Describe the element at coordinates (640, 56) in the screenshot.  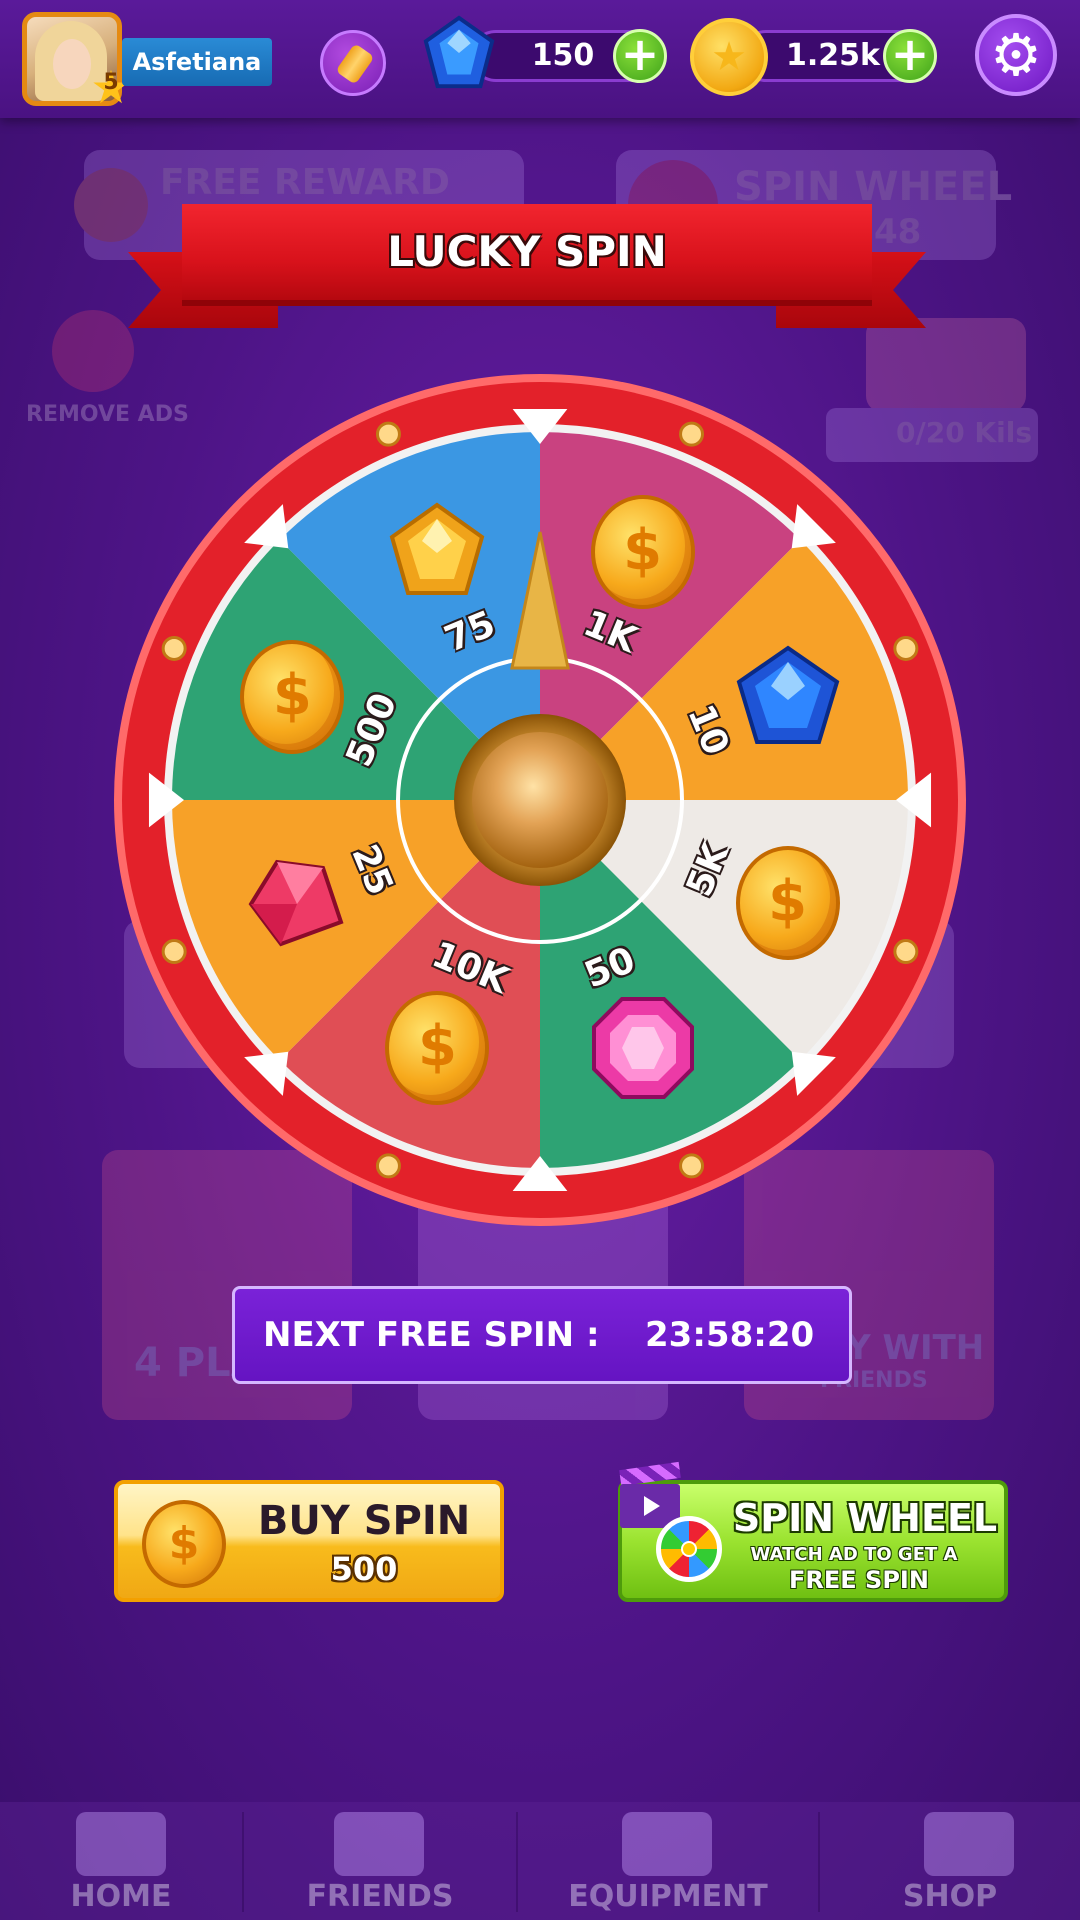
I see `add-gems-button: +` at that location.